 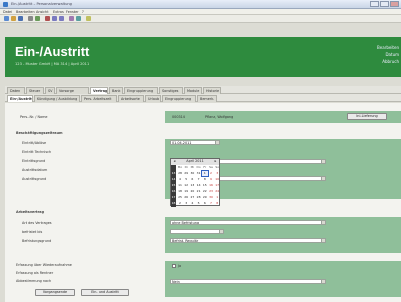 I want to click on tab-arbeitszeit: Pers. Arbeitszeit, so click(x=99, y=98).